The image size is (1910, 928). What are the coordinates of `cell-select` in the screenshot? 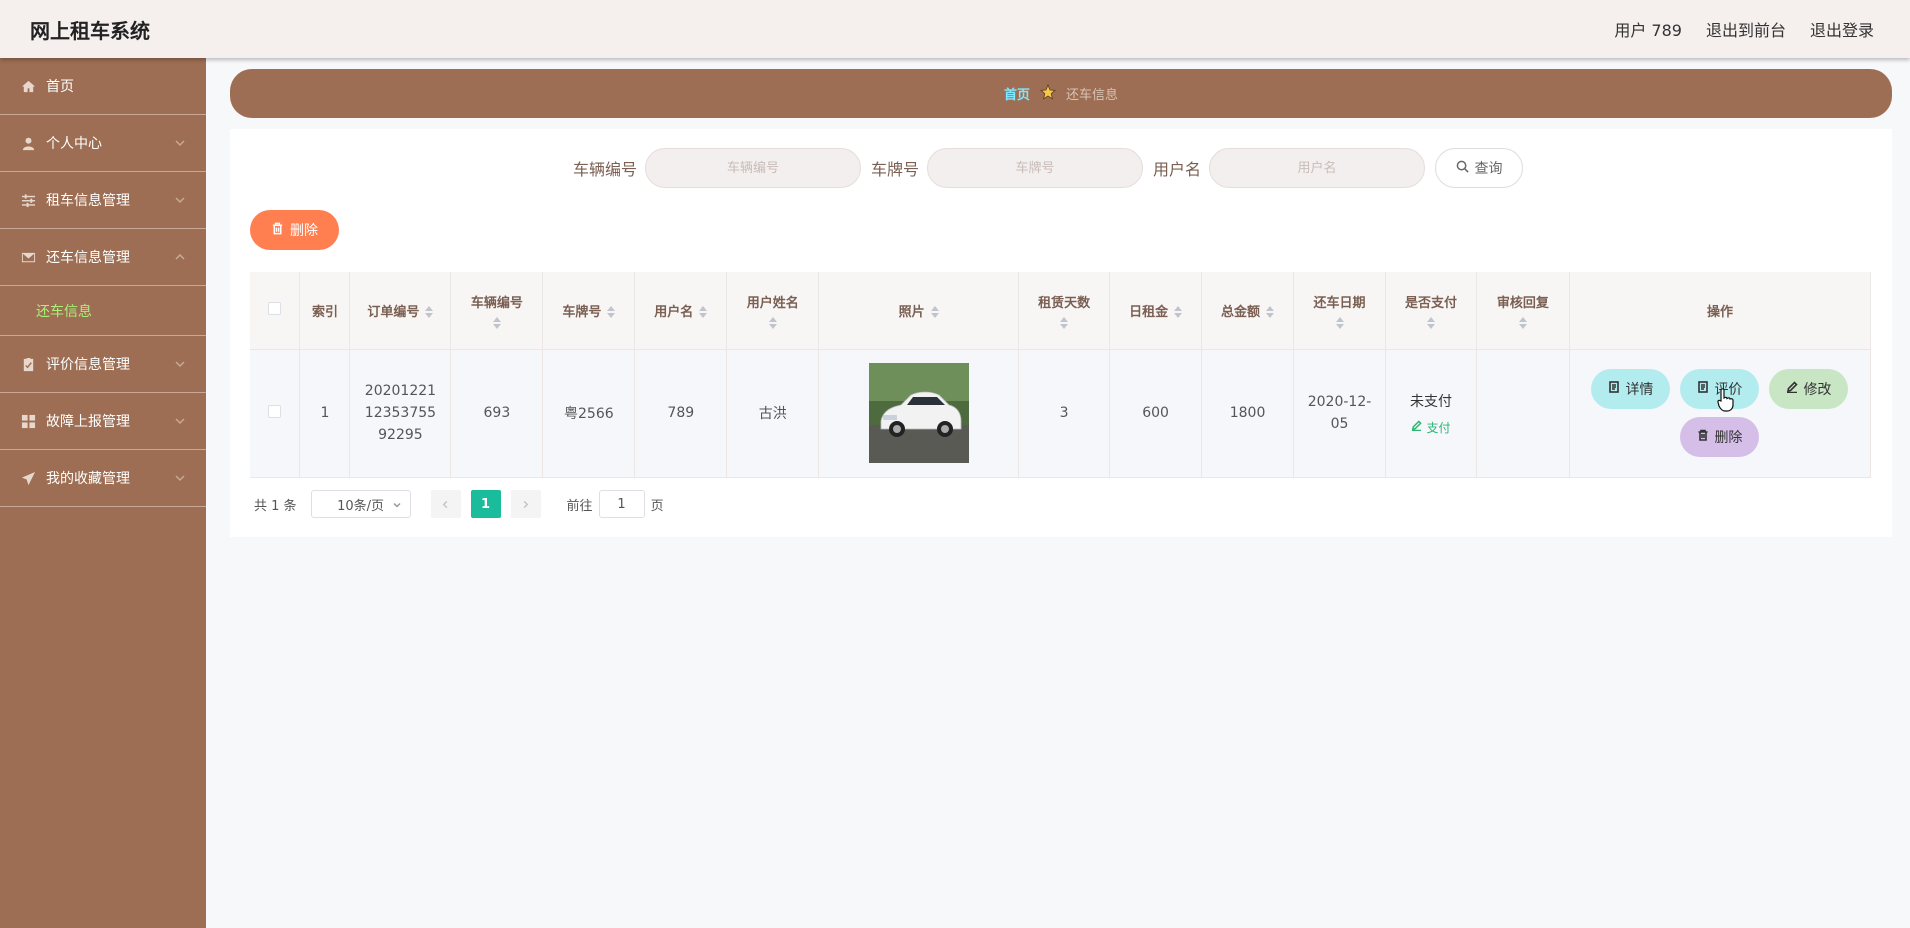 It's located at (275, 413).